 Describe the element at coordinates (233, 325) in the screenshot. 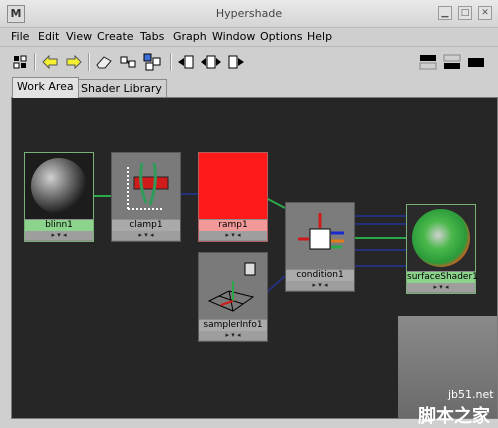

I see `node-label: samplerInfo1` at that location.